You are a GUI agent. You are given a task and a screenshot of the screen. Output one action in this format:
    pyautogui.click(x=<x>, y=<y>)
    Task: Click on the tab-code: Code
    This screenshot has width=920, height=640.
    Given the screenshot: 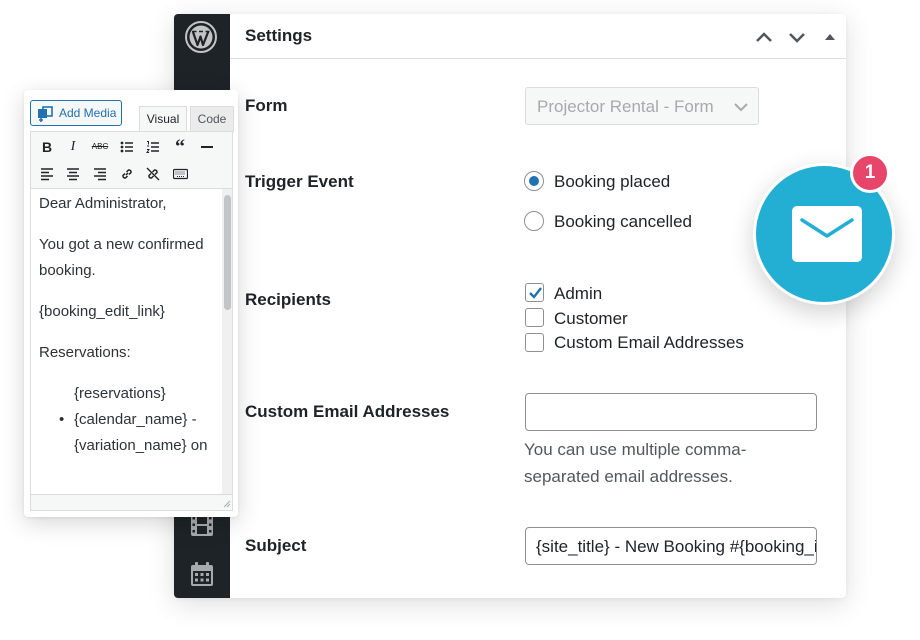 What is the action you would take?
    pyautogui.click(x=212, y=119)
    